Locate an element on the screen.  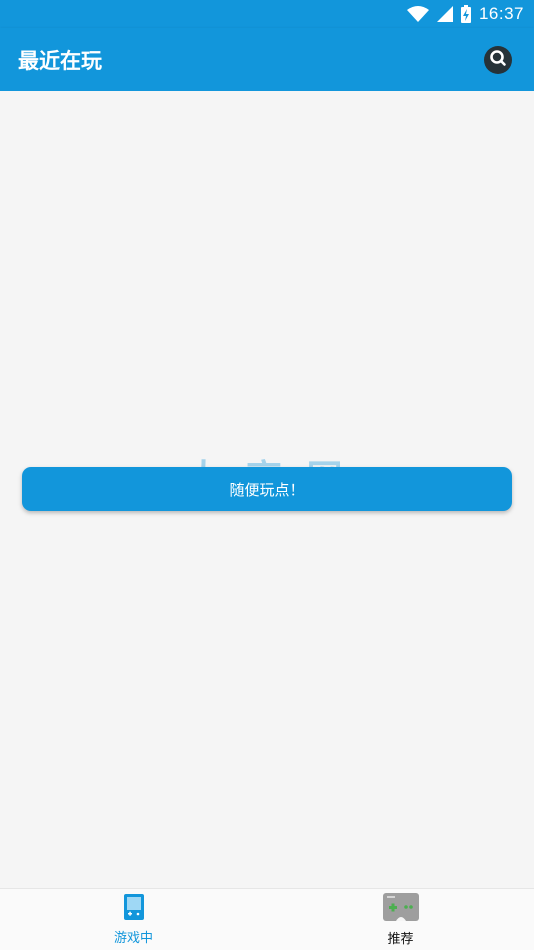
nav-item-recommend: 推荐 is located at coordinates (400, 919).